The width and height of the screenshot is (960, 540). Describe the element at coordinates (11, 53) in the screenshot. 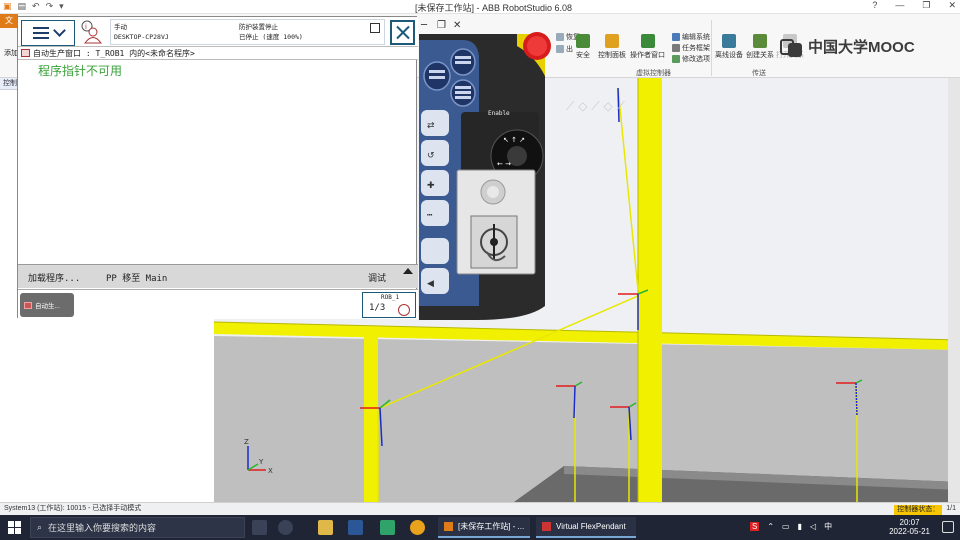

I see `ribbon-add-button: 添加` at that location.